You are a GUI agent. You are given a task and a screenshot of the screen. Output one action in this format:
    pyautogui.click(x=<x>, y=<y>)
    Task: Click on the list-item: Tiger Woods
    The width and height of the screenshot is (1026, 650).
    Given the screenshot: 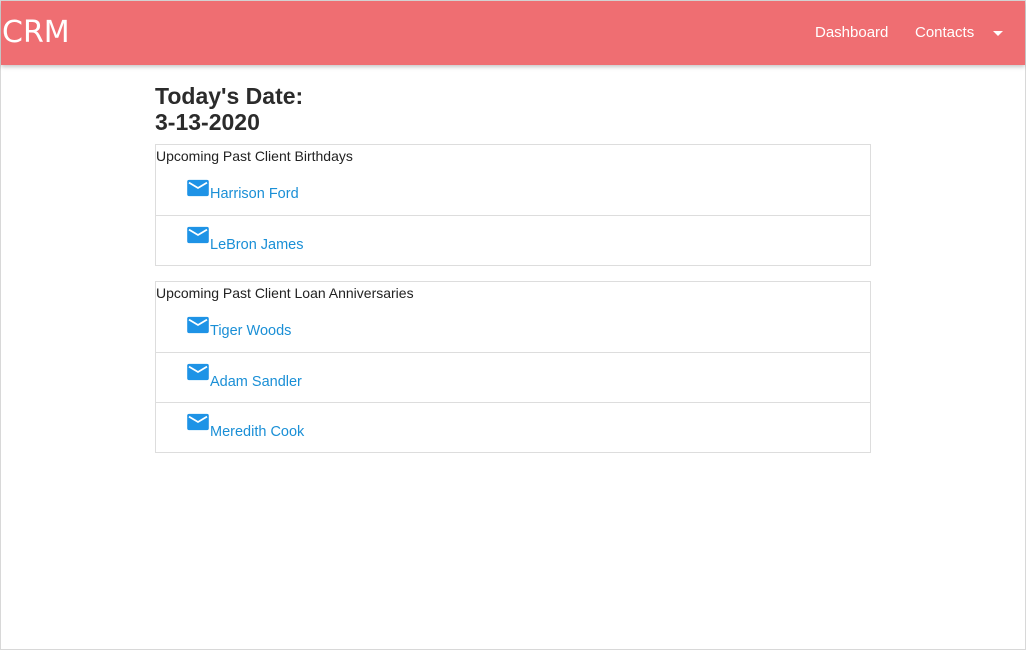 What is the action you would take?
    pyautogui.click(x=513, y=327)
    